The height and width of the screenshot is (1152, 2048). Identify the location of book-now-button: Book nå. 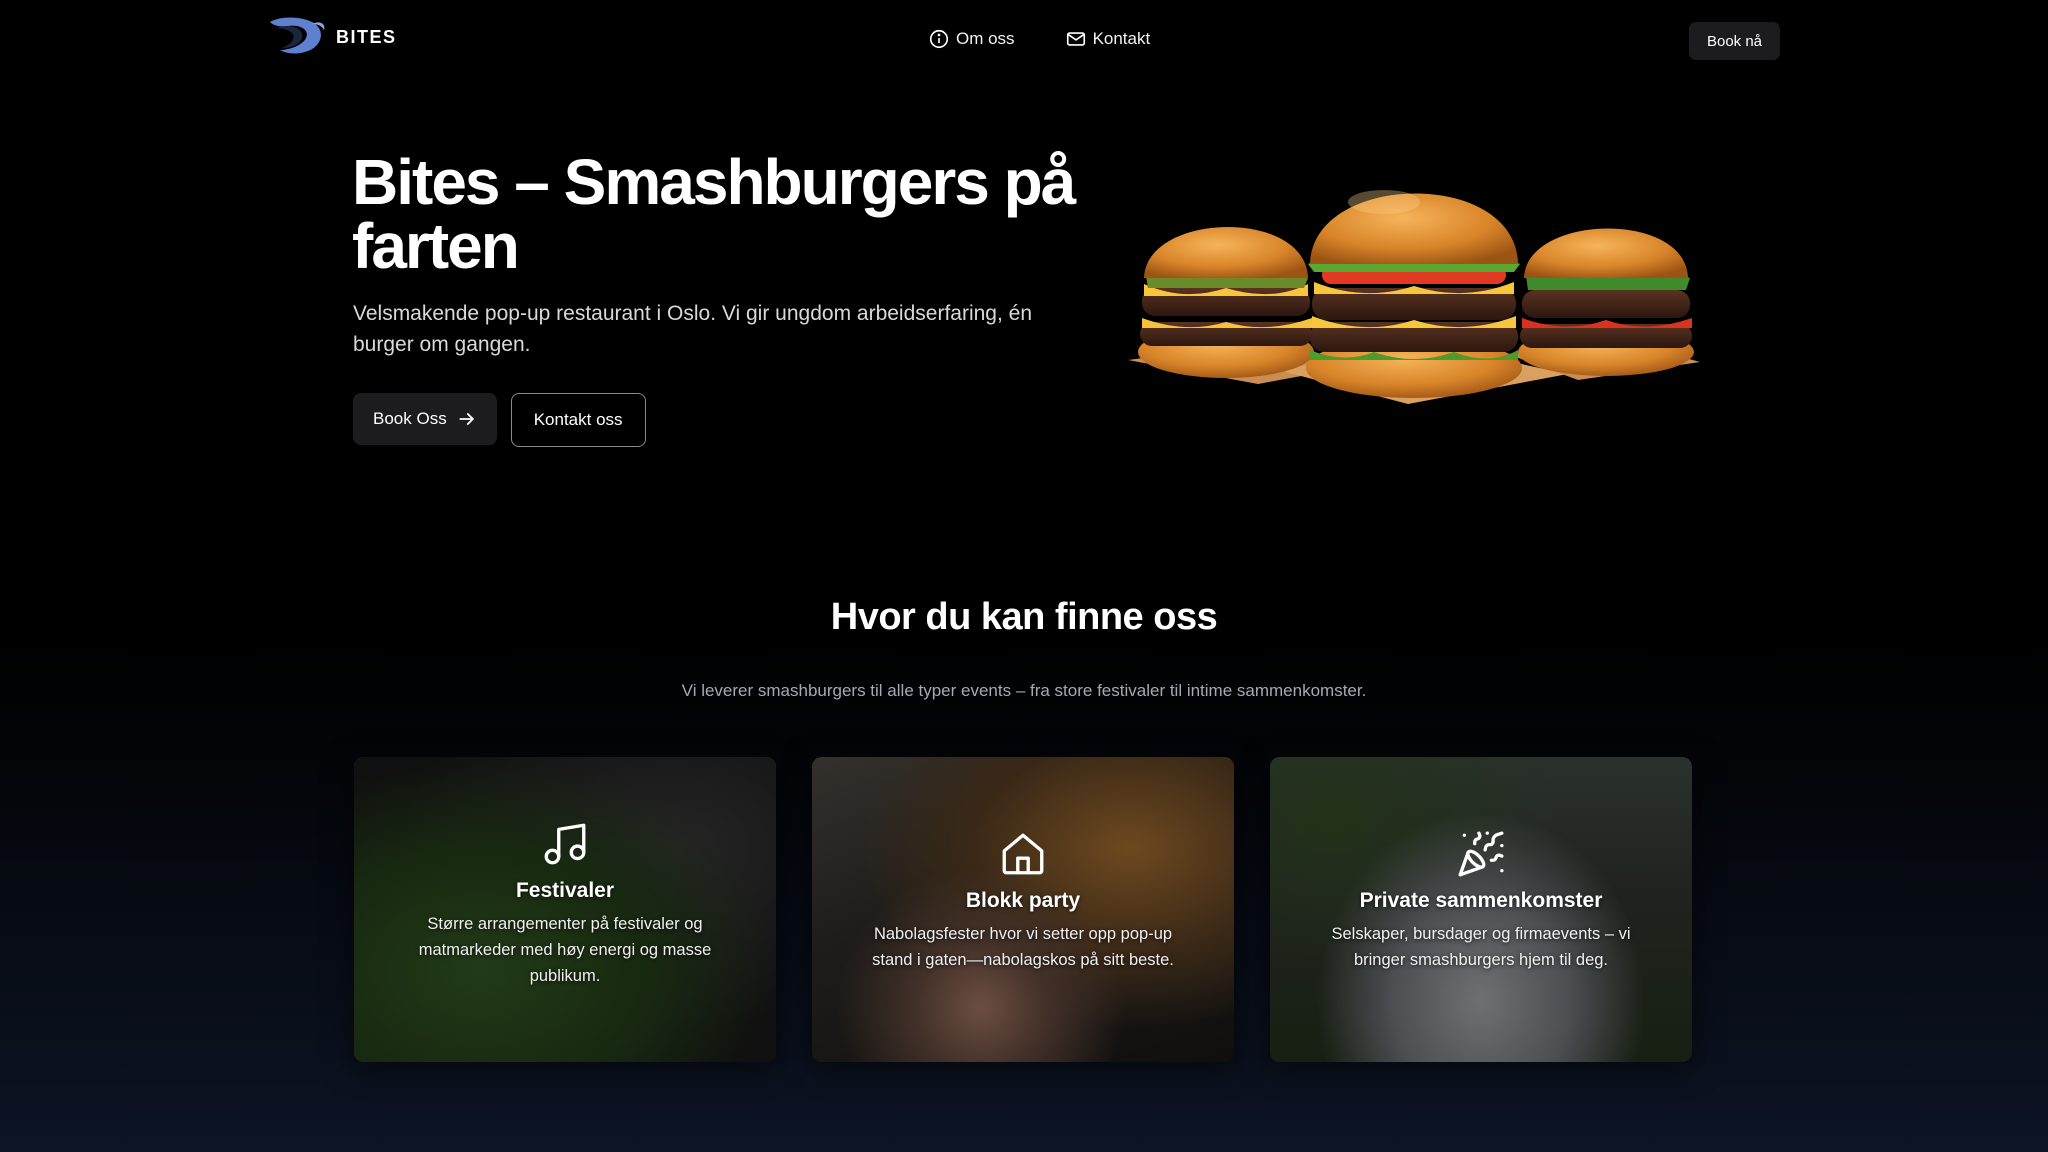
(1734, 41).